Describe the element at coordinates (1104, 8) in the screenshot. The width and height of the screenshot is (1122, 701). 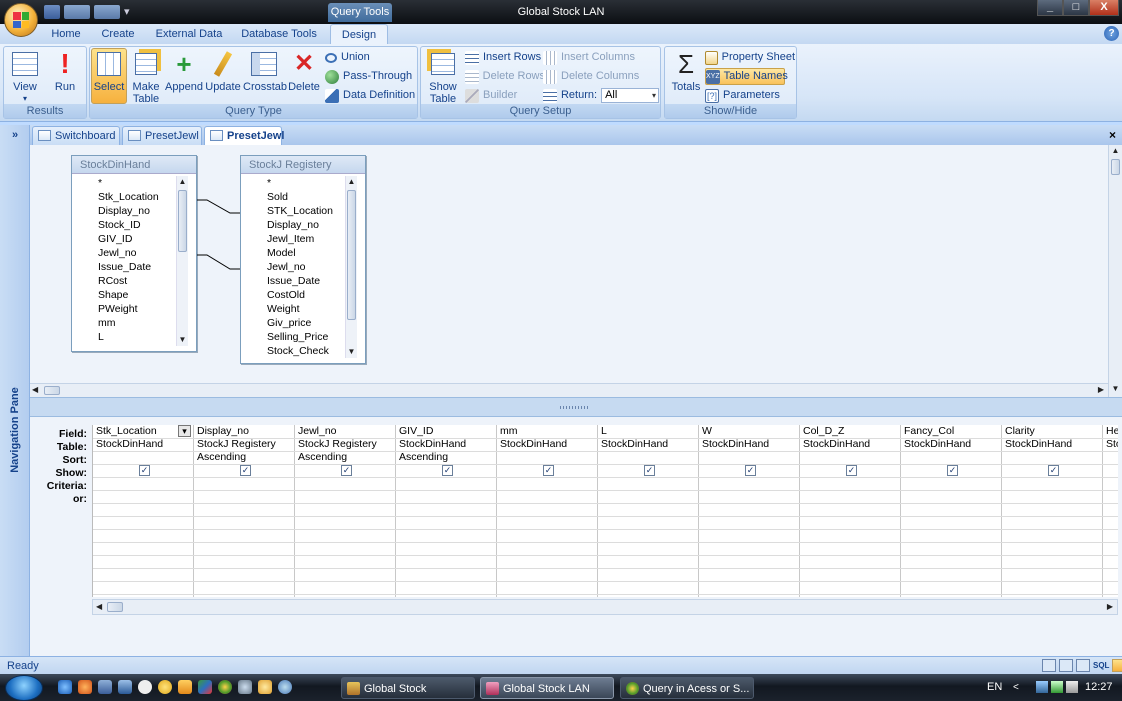
I see `close-button: X` at that location.